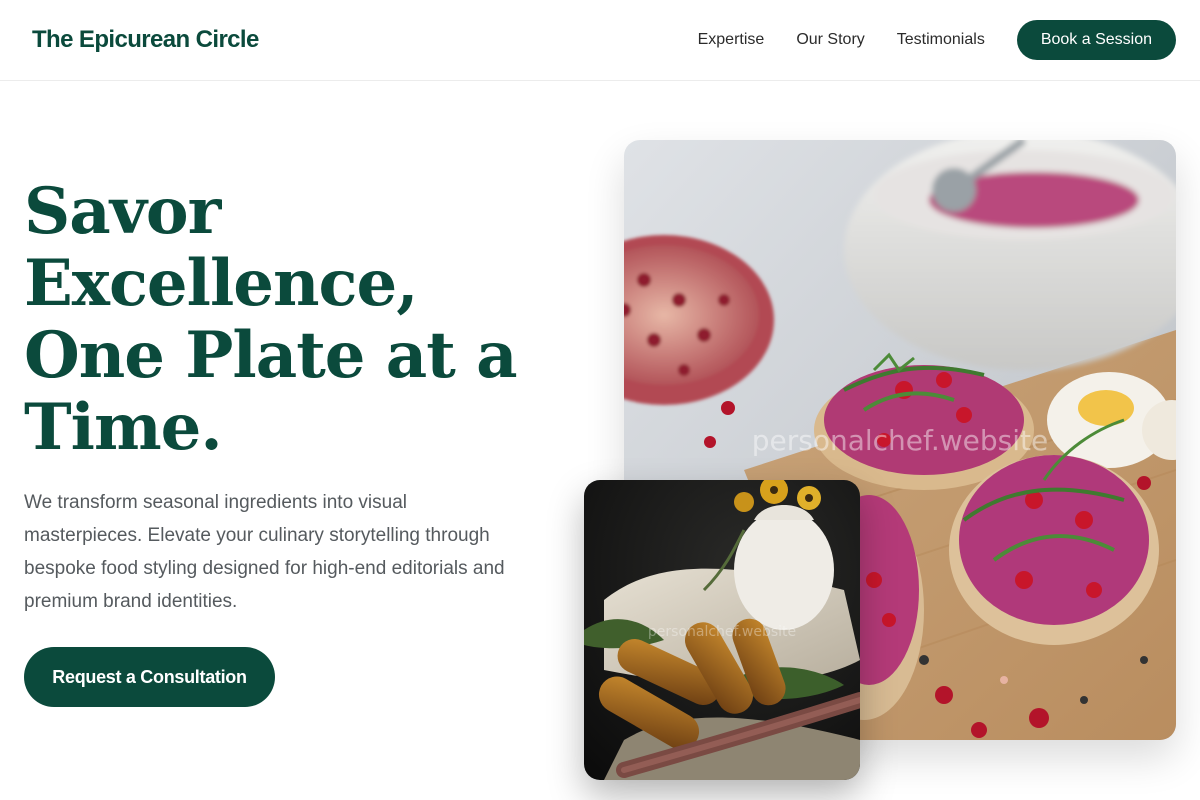 This screenshot has width=1200, height=800. Describe the element at coordinates (731, 40) in the screenshot. I see `nav-link-expertise: Expertise` at that location.